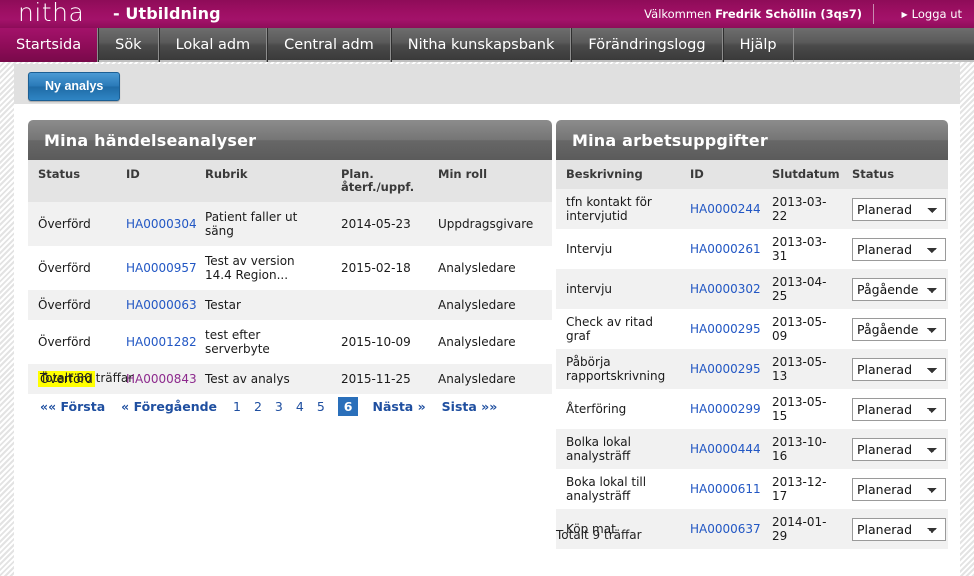 The height and width of the screenshot is (576, 974). I want to click on cell-task-id: HA0000244, so click(721, 209).